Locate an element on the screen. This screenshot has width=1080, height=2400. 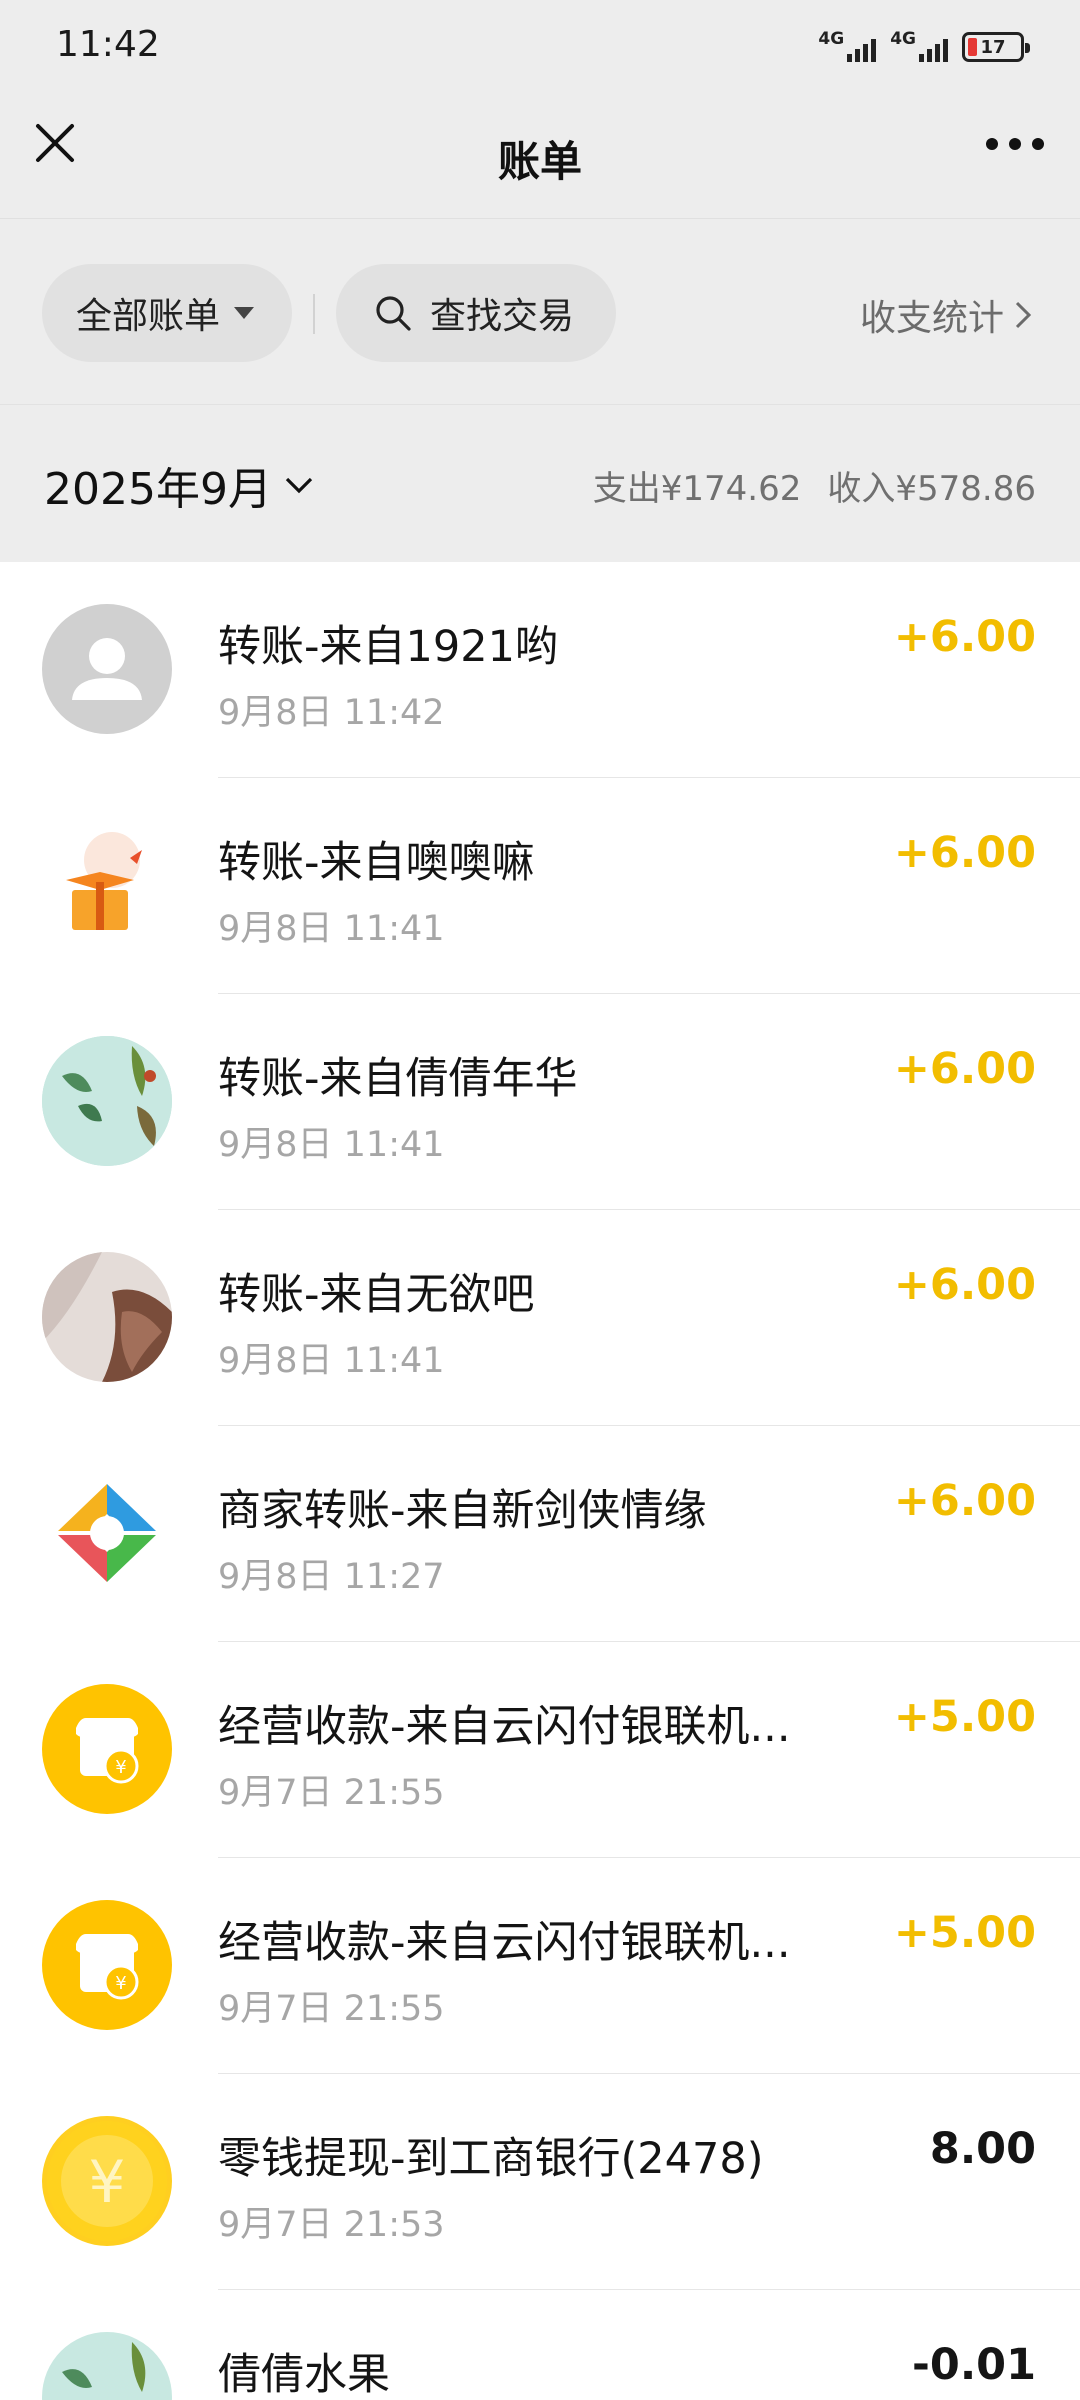
month-label: 2025年9月 is located at coordinates (158, 489).